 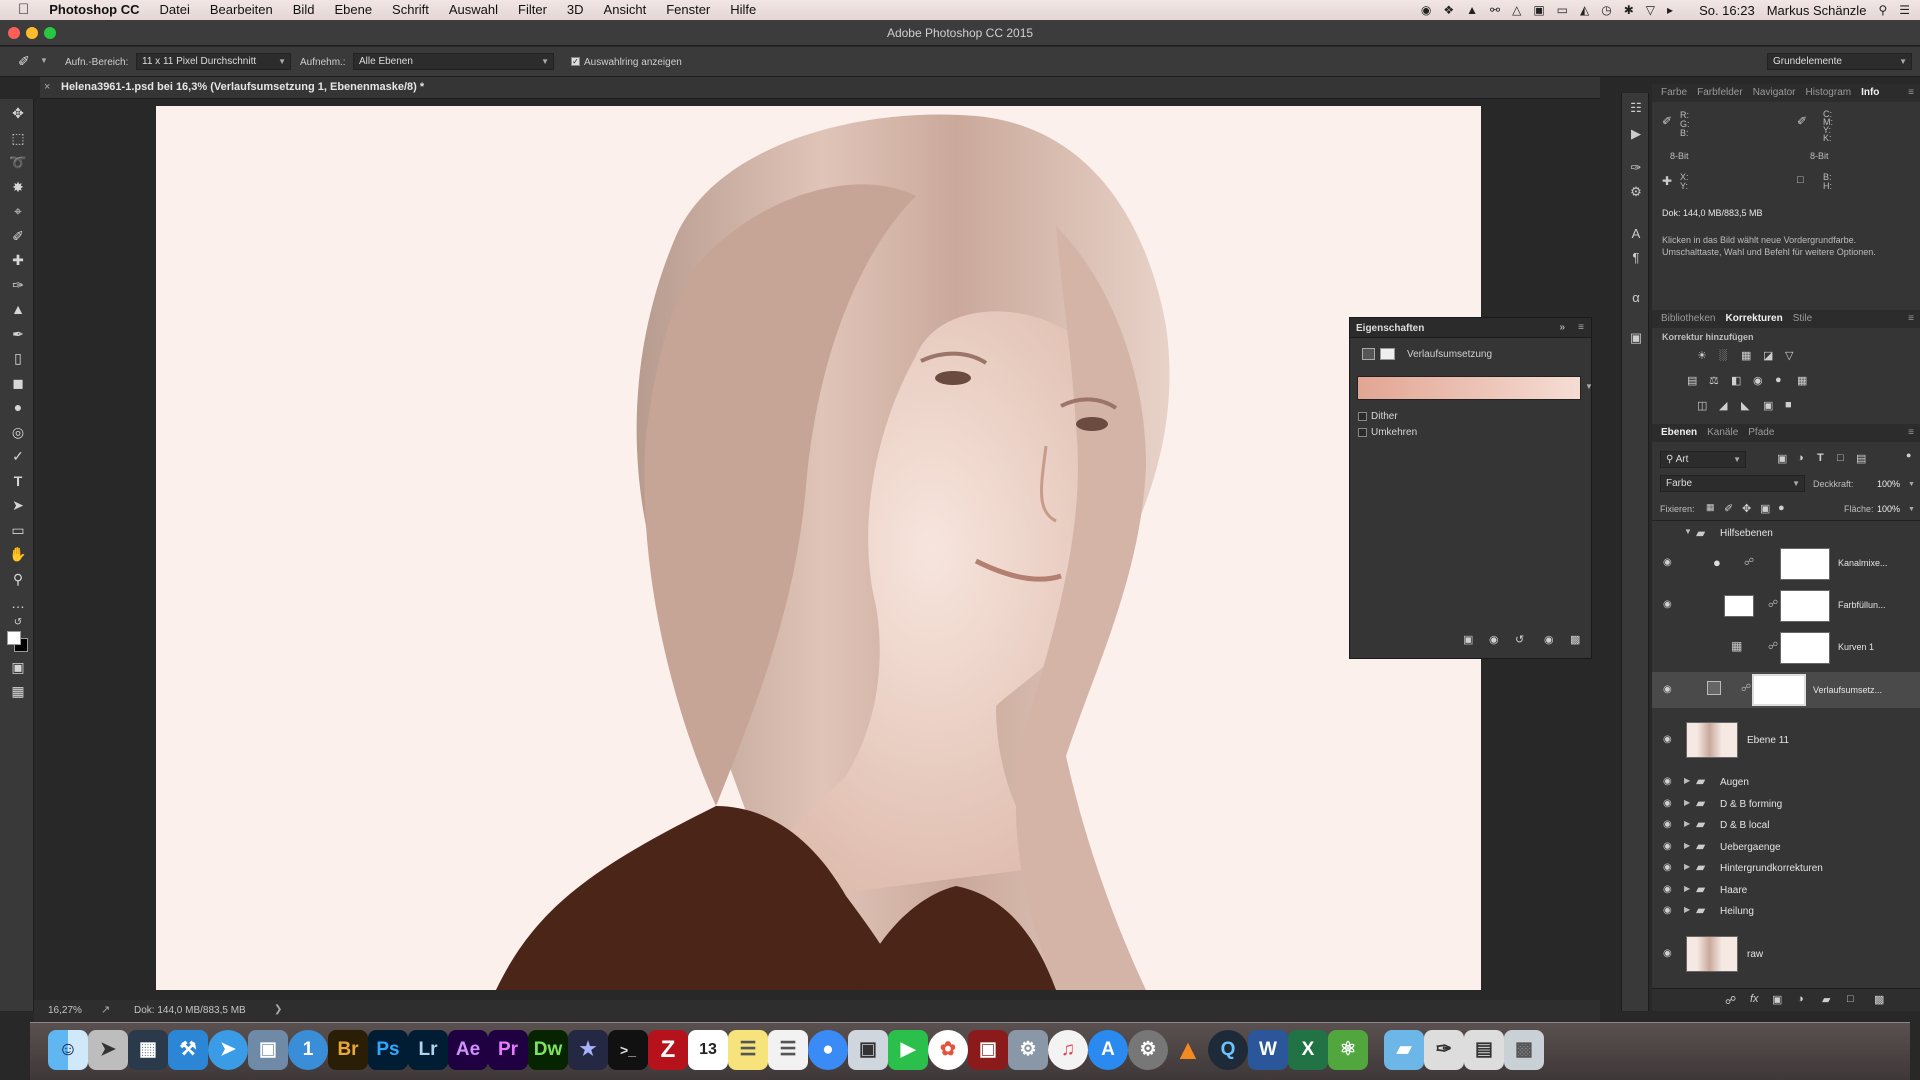 What do you see at coordinates (1888, 484) in the screenshot?
I see `opacity-value: 100%` at bounding box center [1888, 484].